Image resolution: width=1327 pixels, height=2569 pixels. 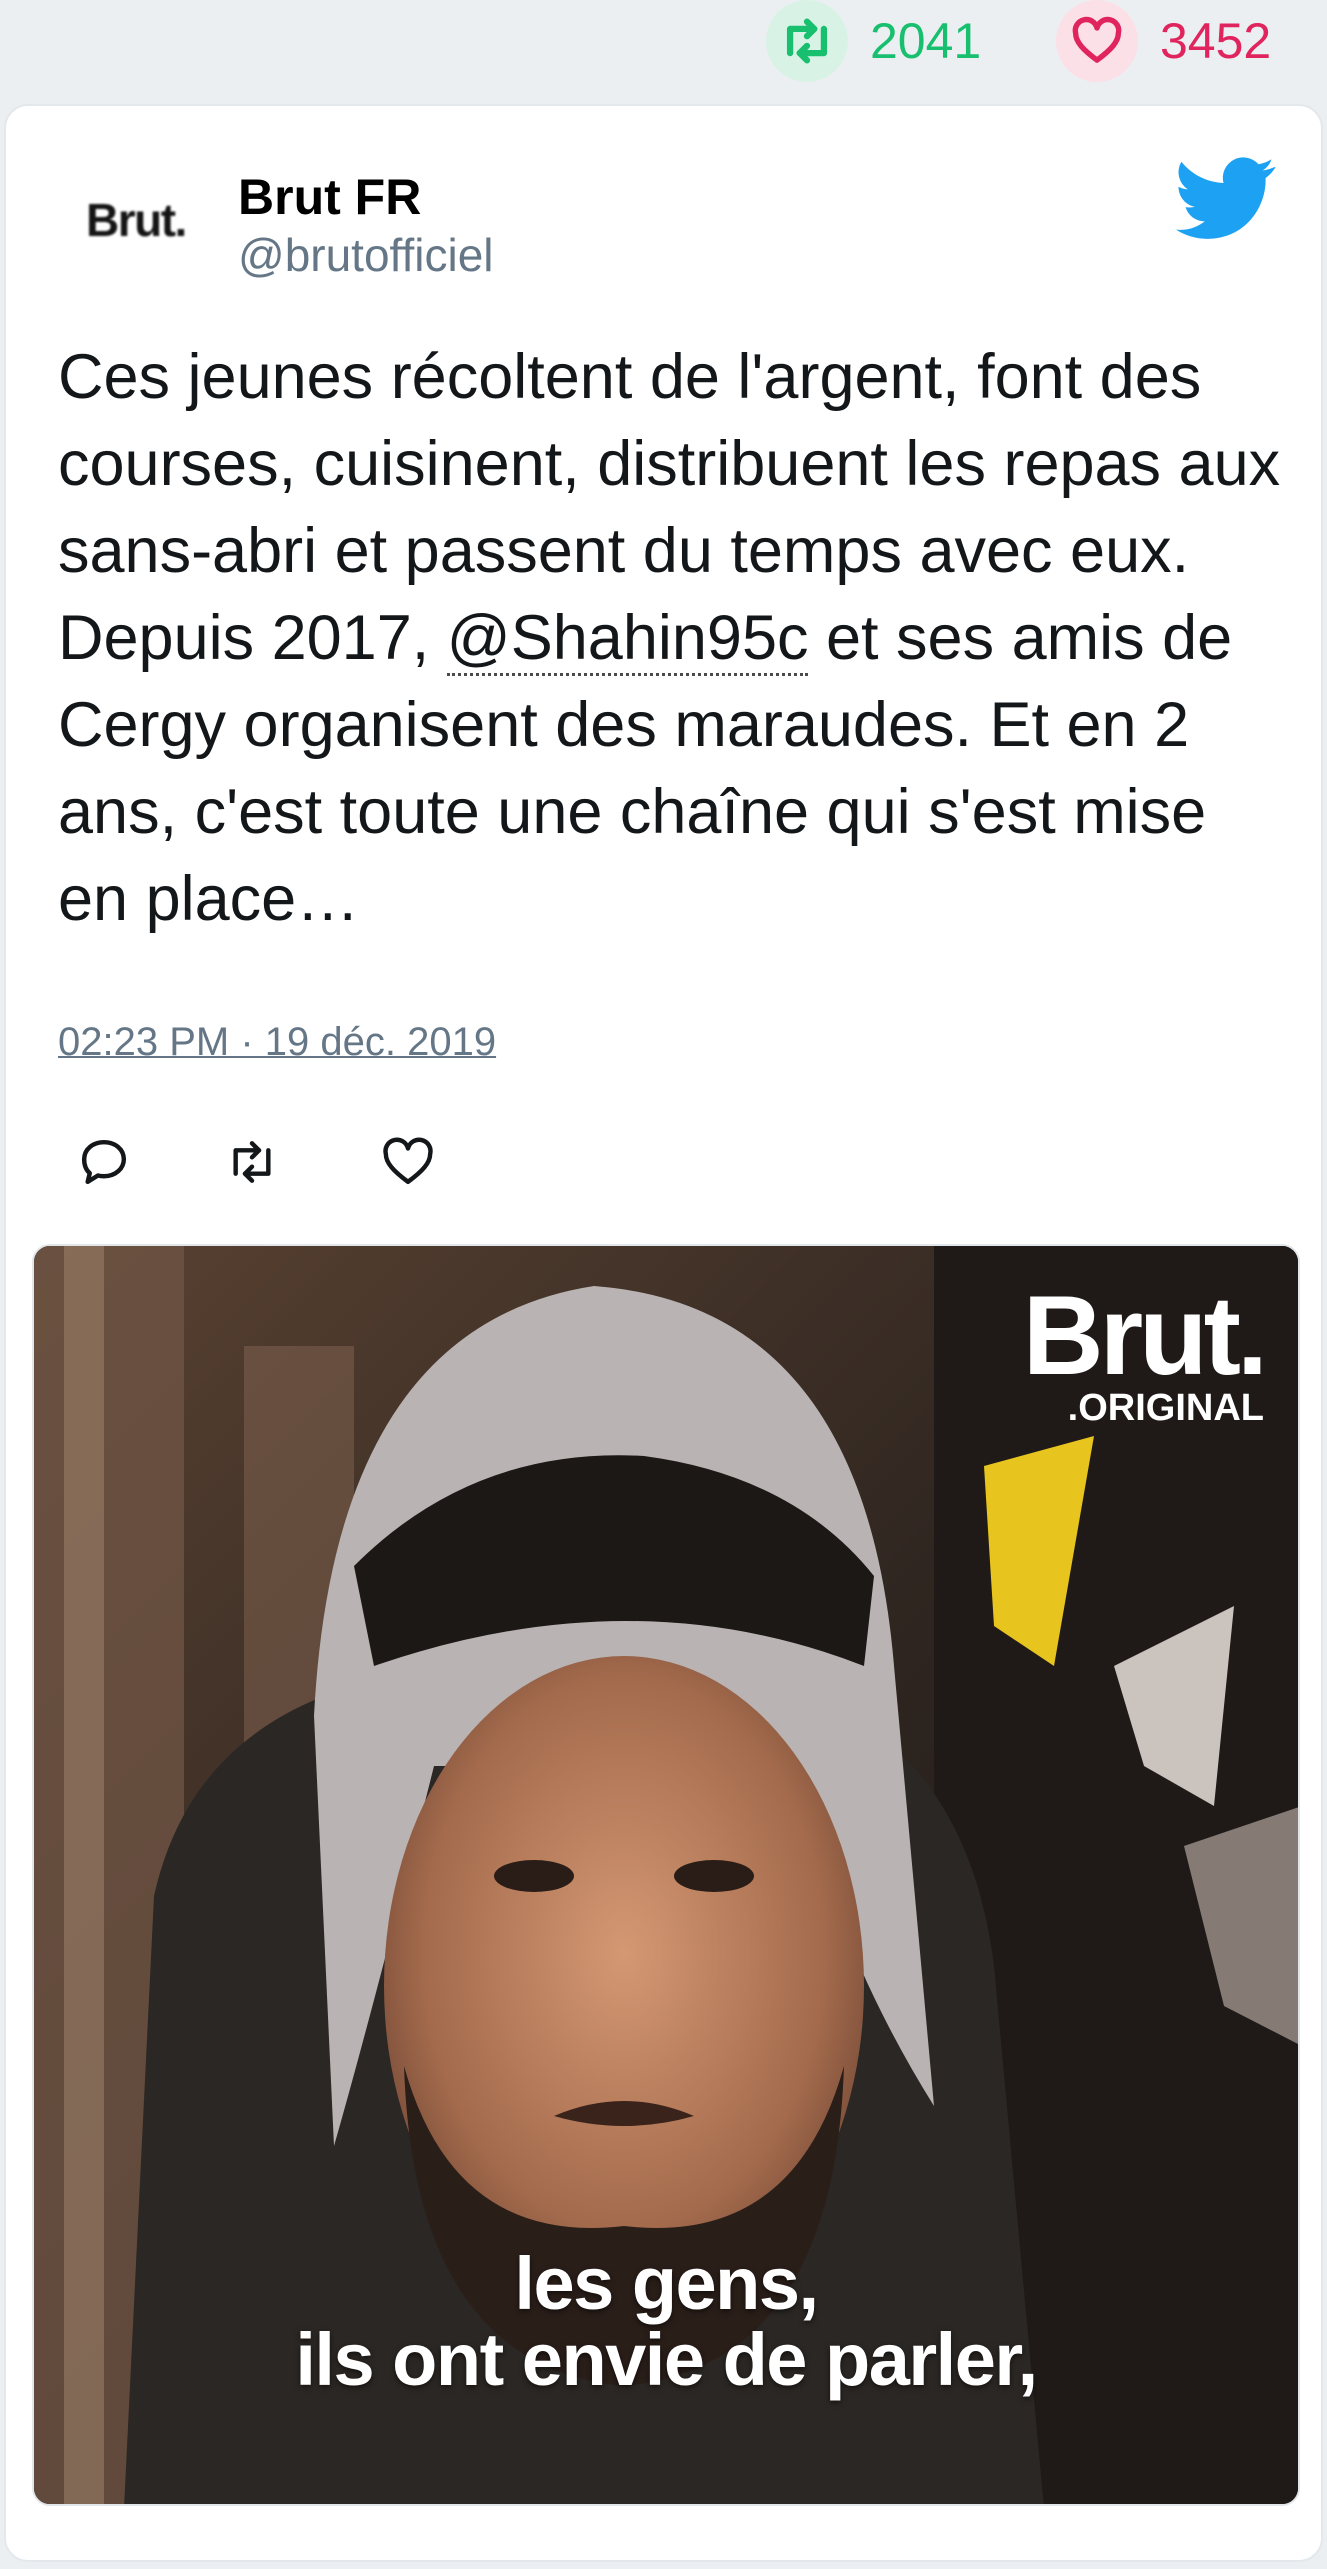 I want to click on brand-logo-text: Brut., so click(x=1145, y=1335).